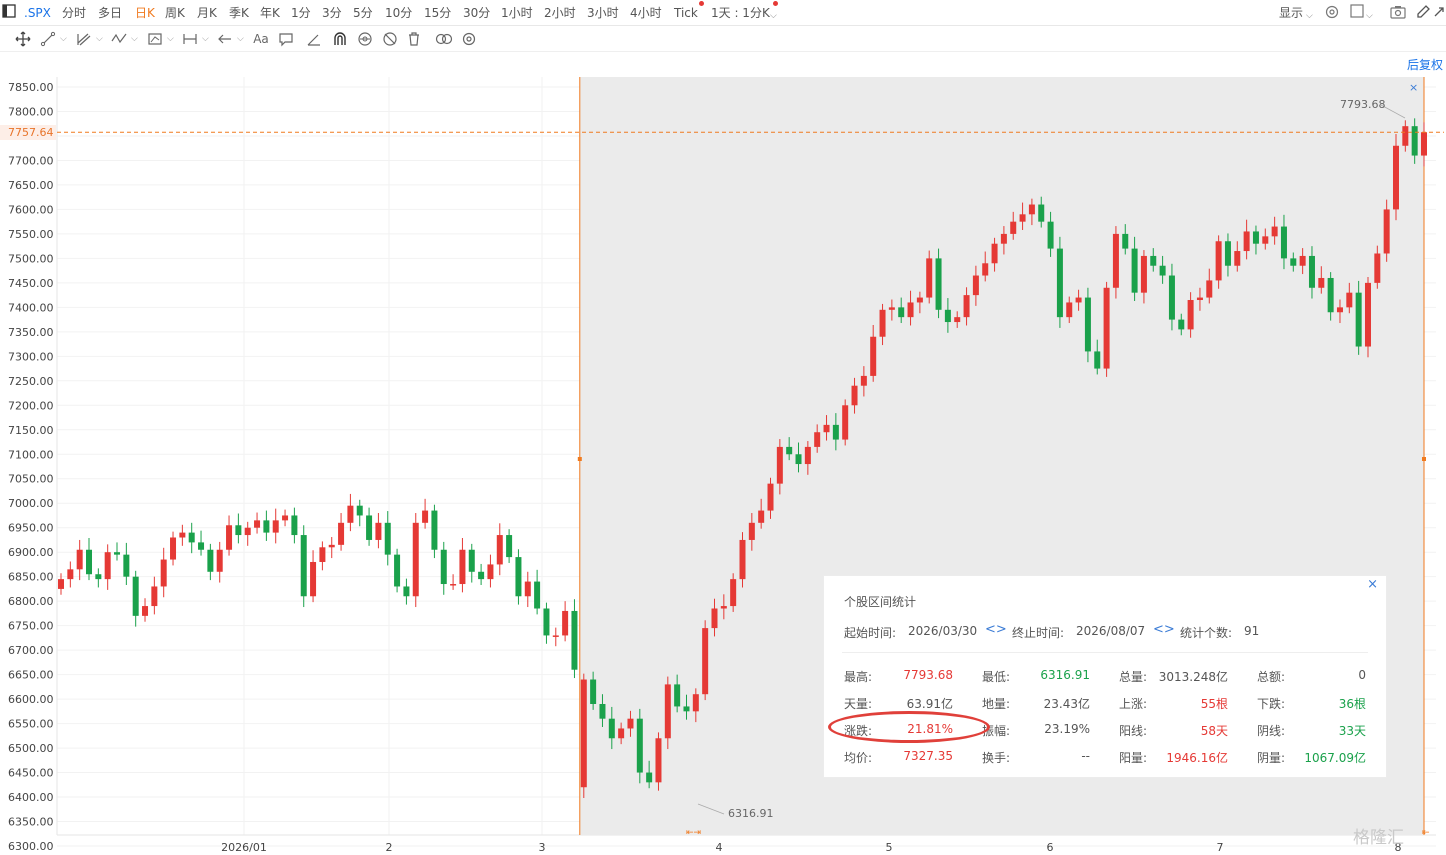  I want to click on close-selection-icon: ×, so click(1413, 87).